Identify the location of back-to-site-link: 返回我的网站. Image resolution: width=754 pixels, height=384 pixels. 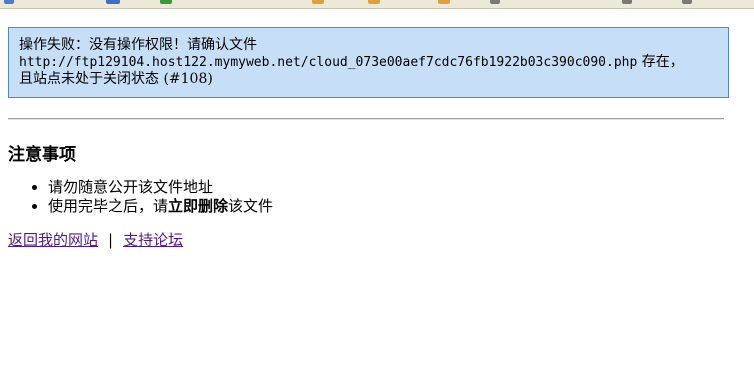
(53, 240).